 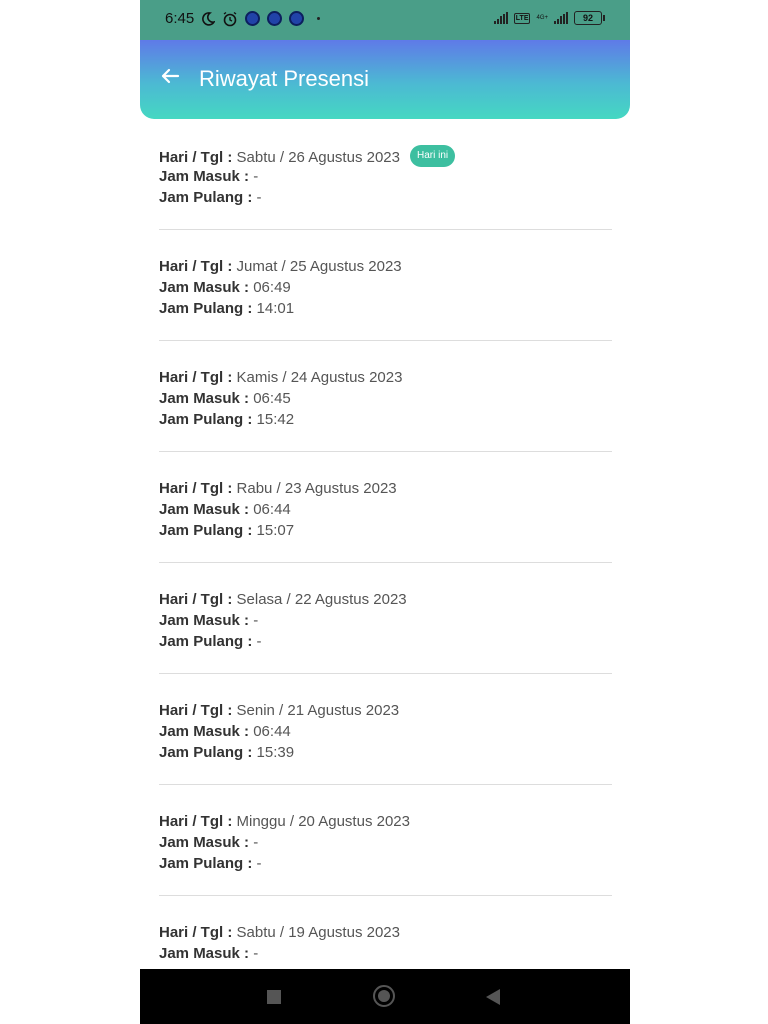 What do you see at coordinates (275, 18) in the screenshot?
I see `telegram-icon` at bounding box center [275, 18].